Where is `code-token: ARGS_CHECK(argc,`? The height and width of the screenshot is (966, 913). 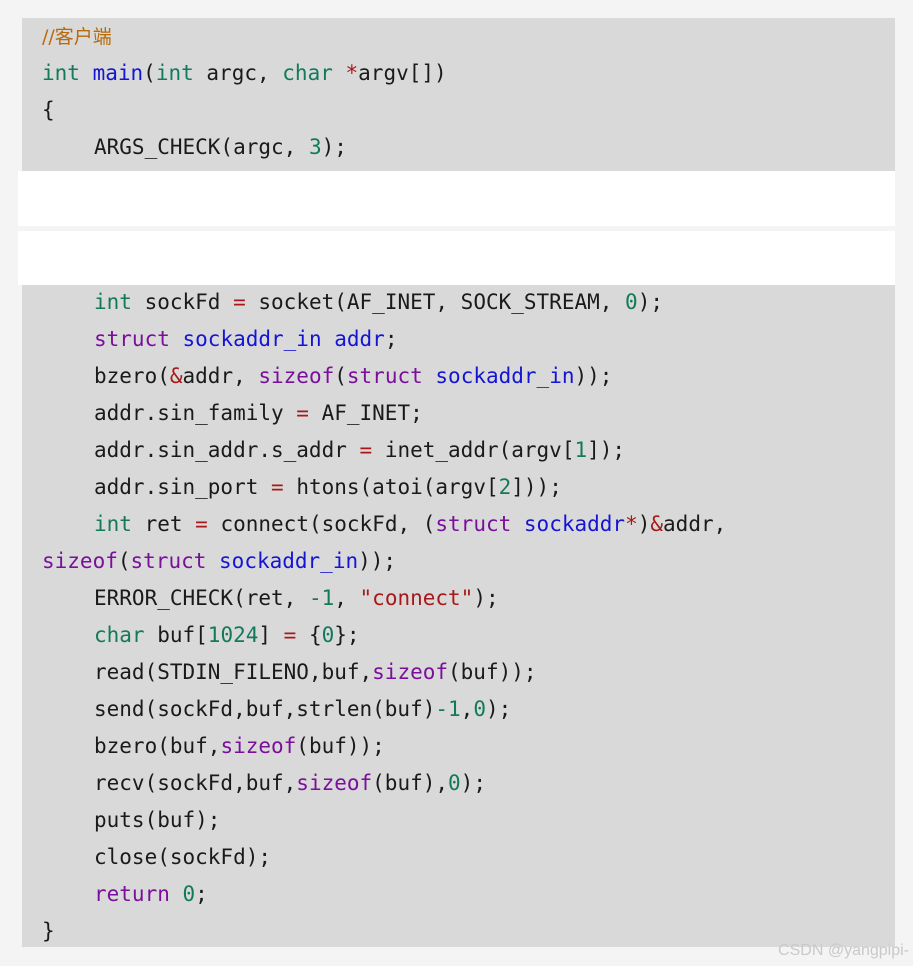
code-token: ARGS_CHECK(argc, is located at coordinates (201, 147).